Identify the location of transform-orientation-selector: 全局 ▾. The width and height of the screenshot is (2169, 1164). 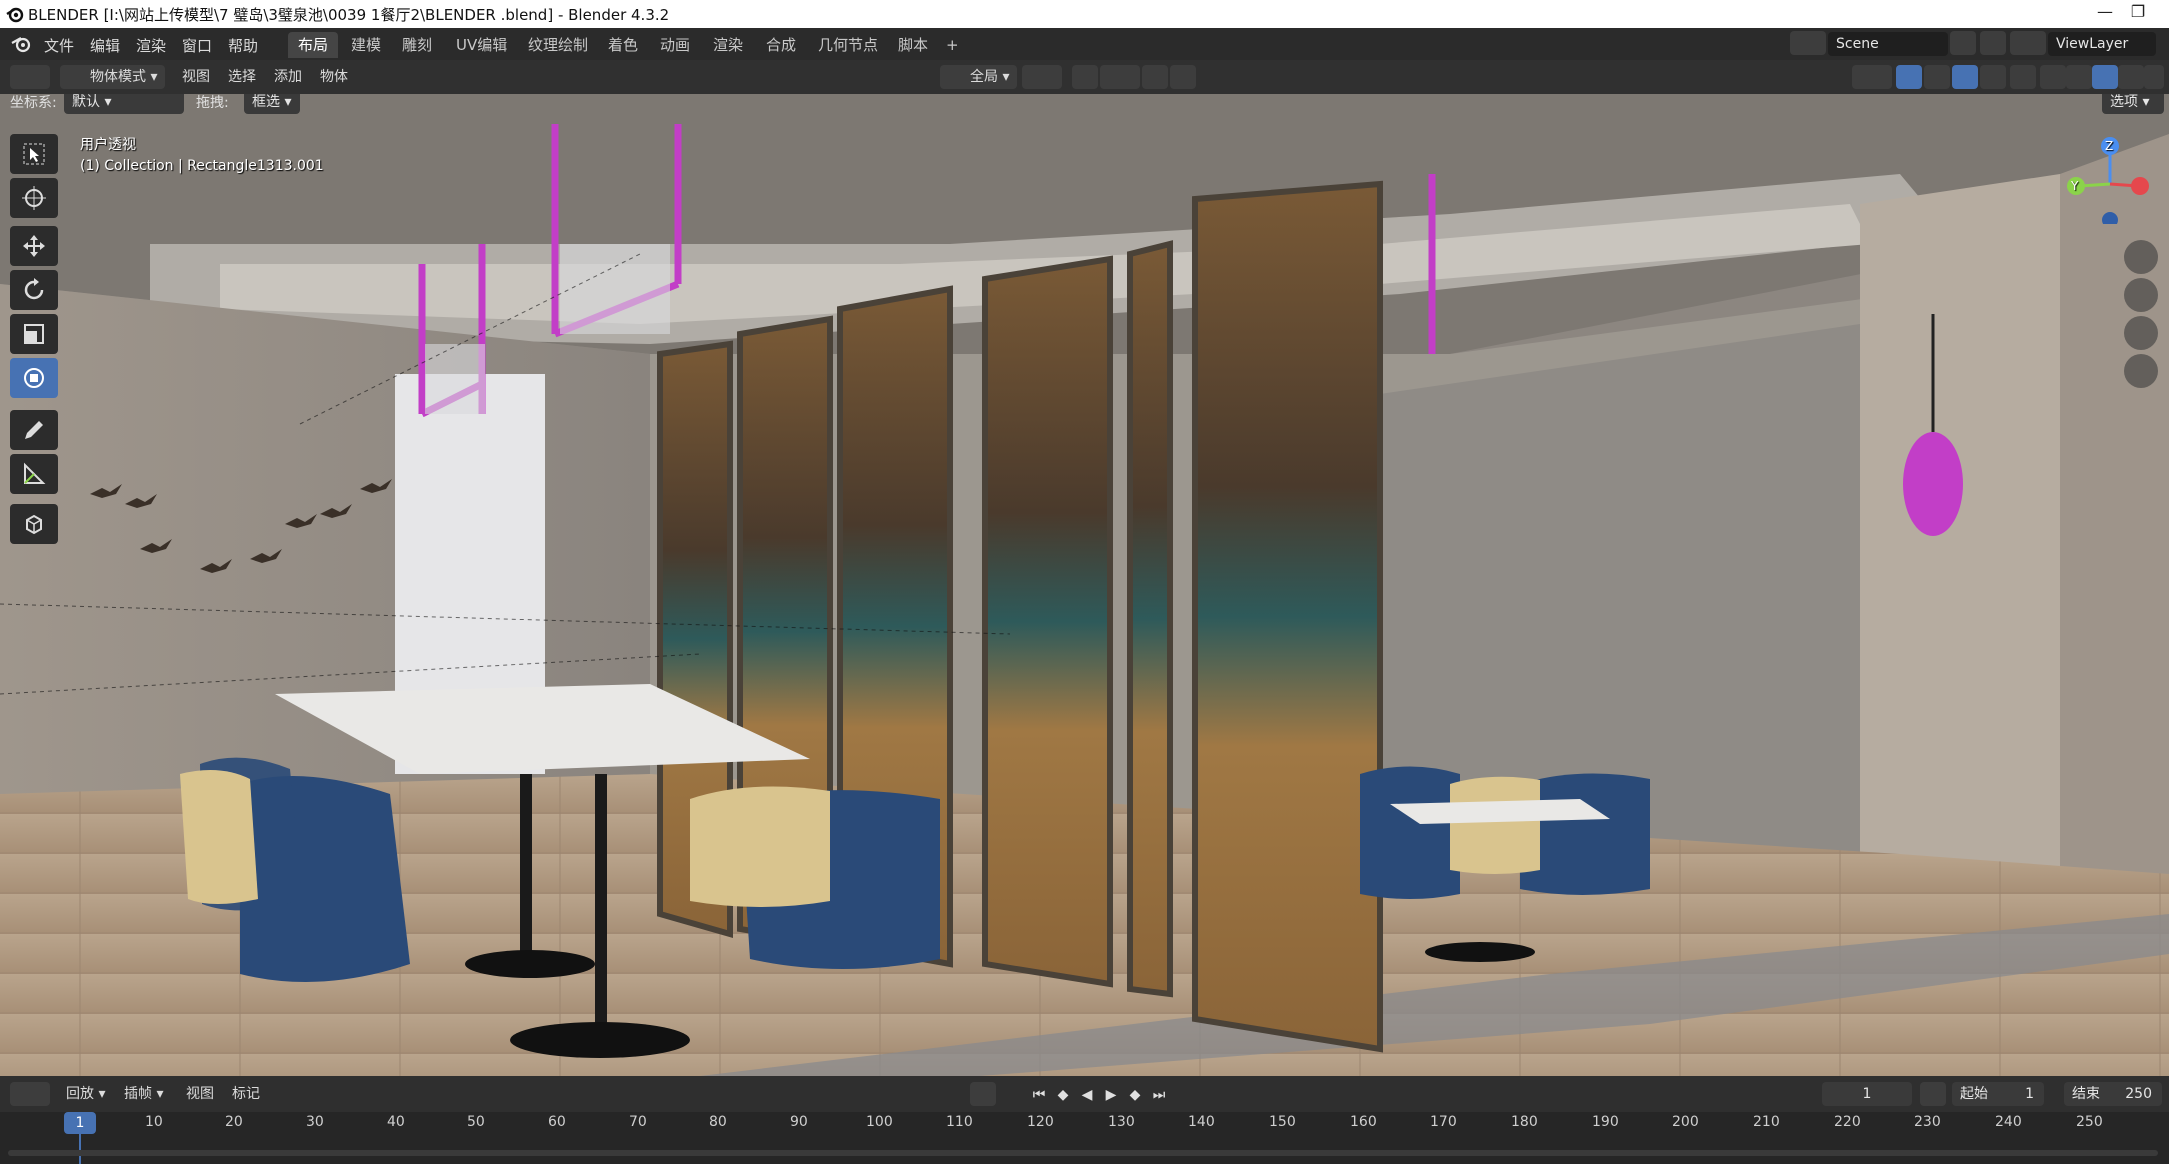
(979, 77).